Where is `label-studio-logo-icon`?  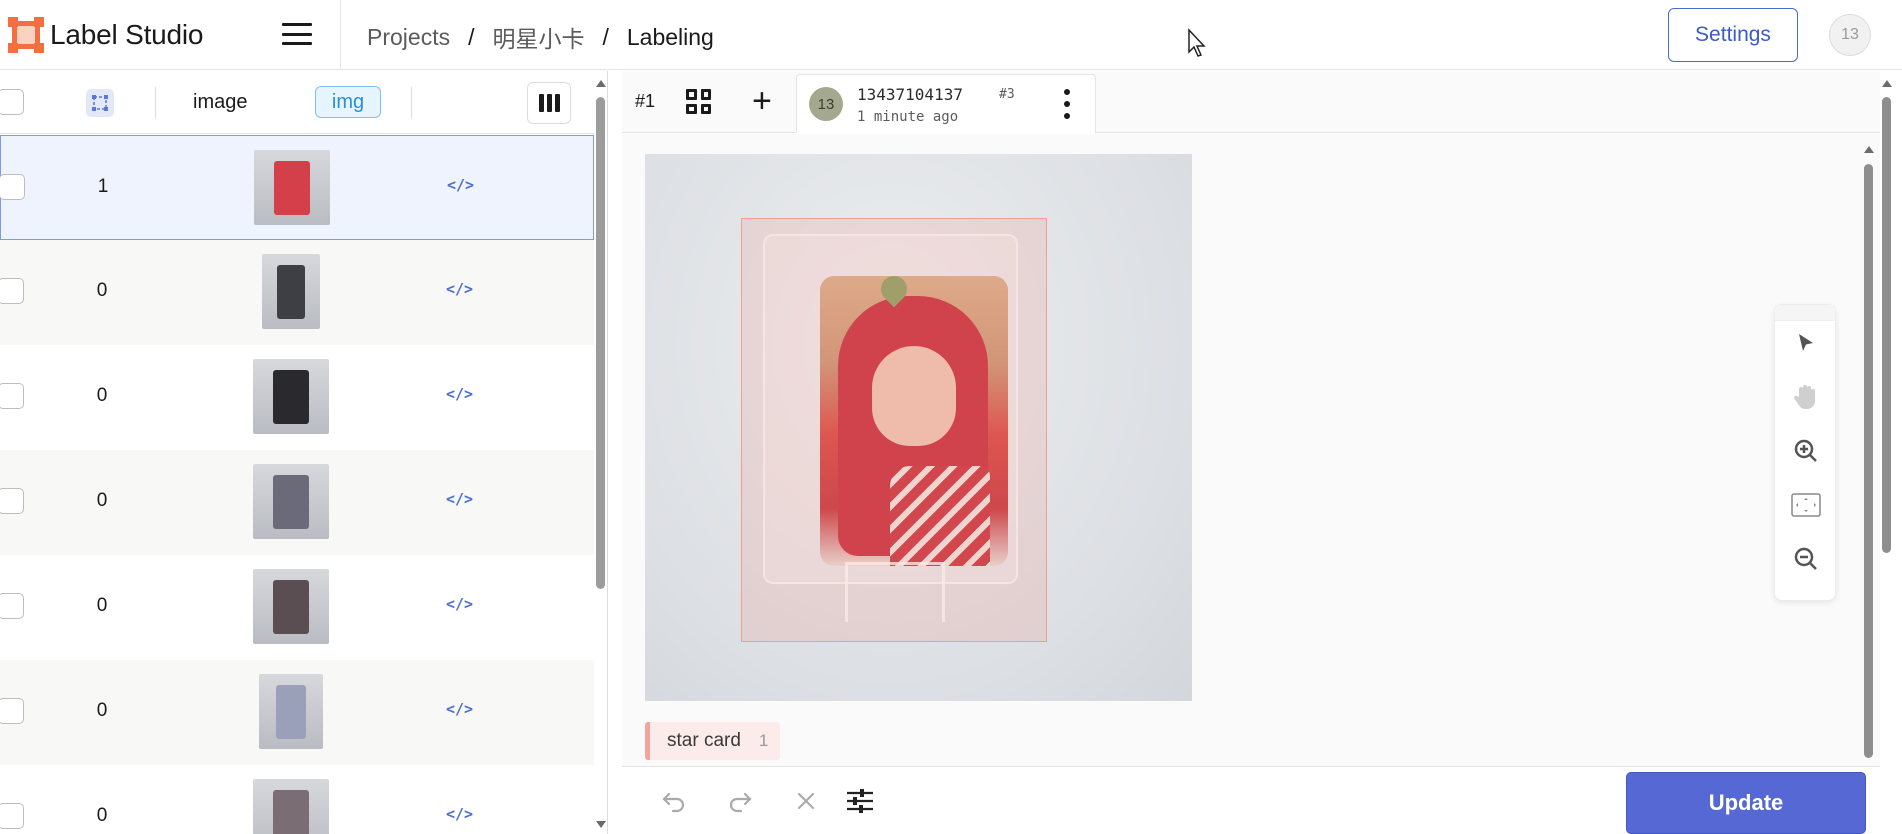
label-studio-logo-icon is located at coordinates (26, 35).